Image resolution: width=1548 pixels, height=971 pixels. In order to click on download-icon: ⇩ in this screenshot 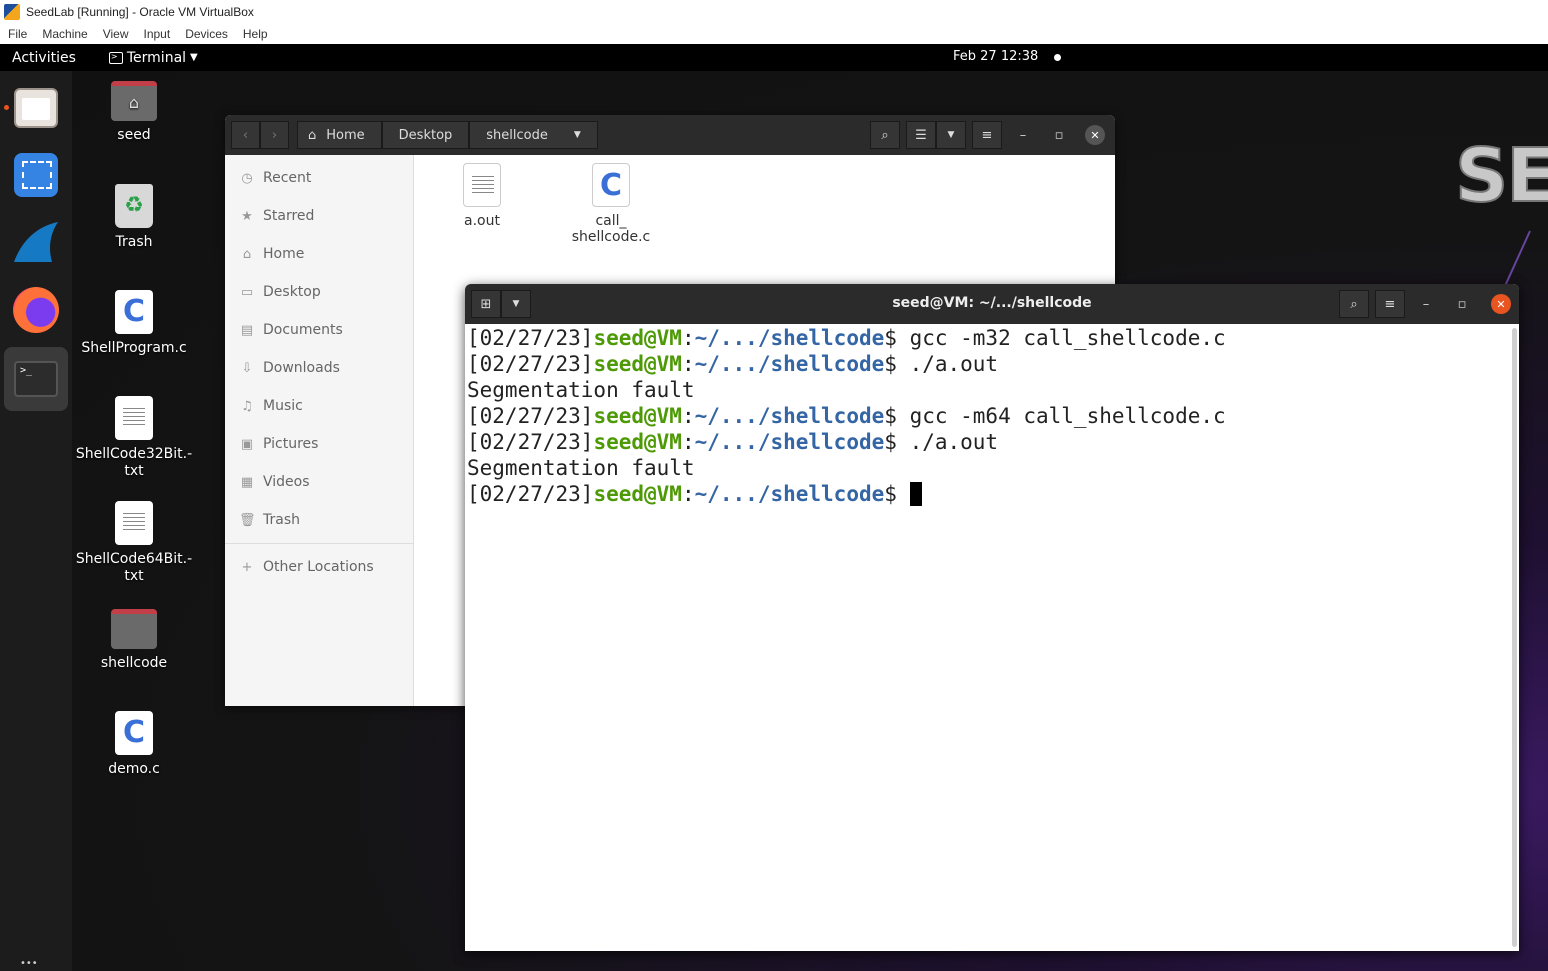, I will do `click(247, 368)`.